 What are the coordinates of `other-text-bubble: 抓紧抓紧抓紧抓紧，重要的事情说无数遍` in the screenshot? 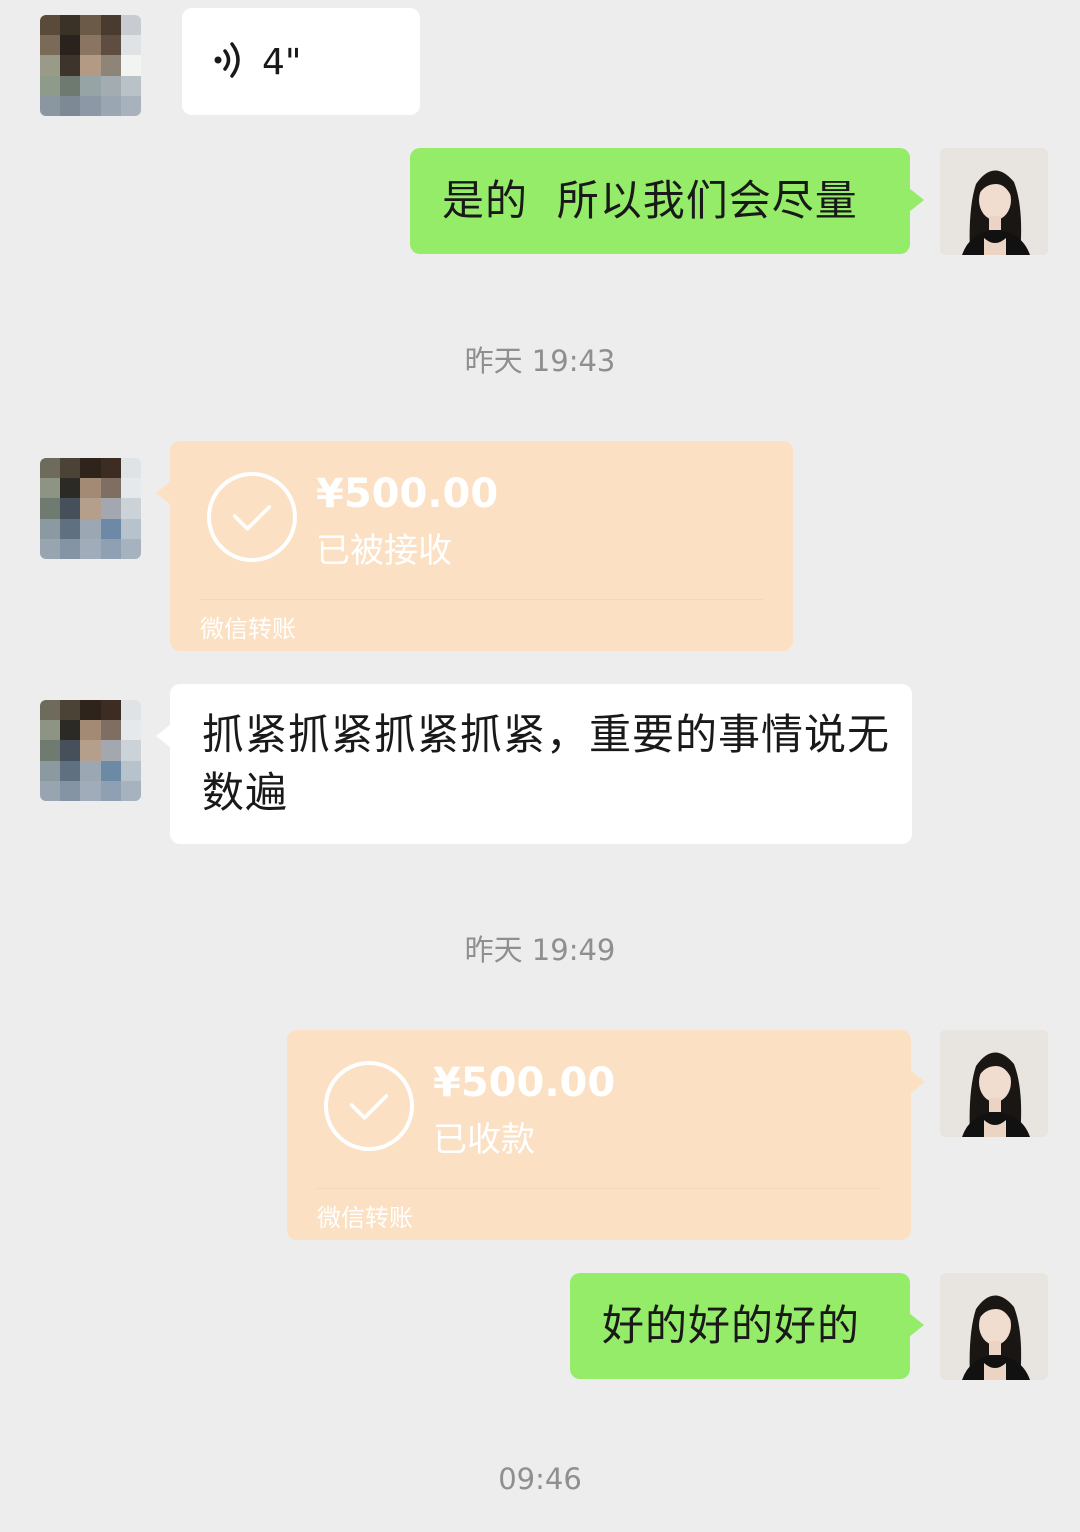 It's located at (534, 764).